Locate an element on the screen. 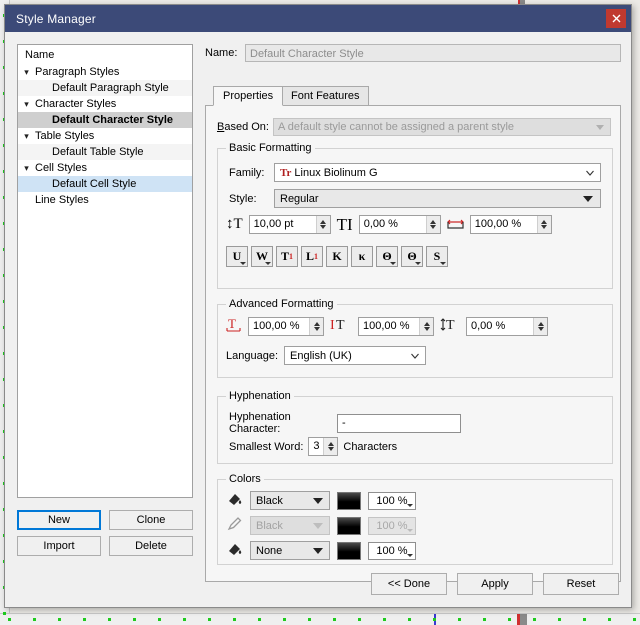 This screenshot has width=640, height=625. hyphenation-character-label: Hyphenation Character: is located at coordinates (260, 423).